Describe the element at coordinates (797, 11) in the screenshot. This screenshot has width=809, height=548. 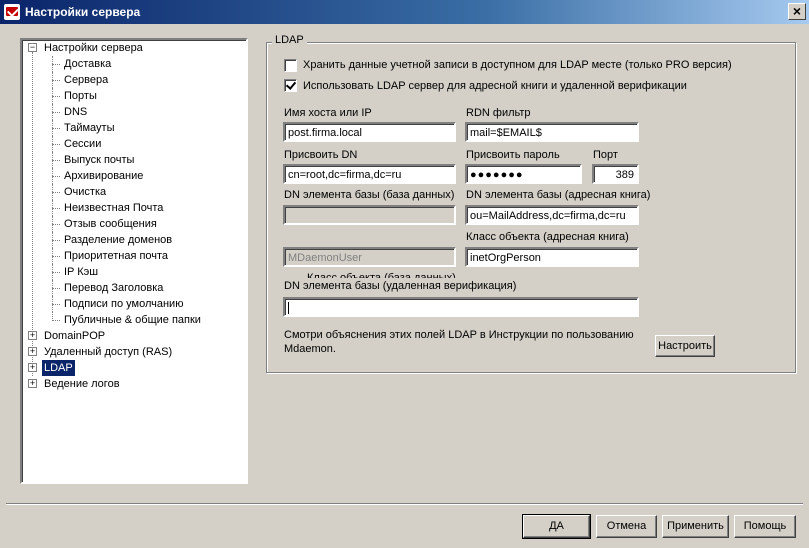
I see `close-button: ×` at that location.